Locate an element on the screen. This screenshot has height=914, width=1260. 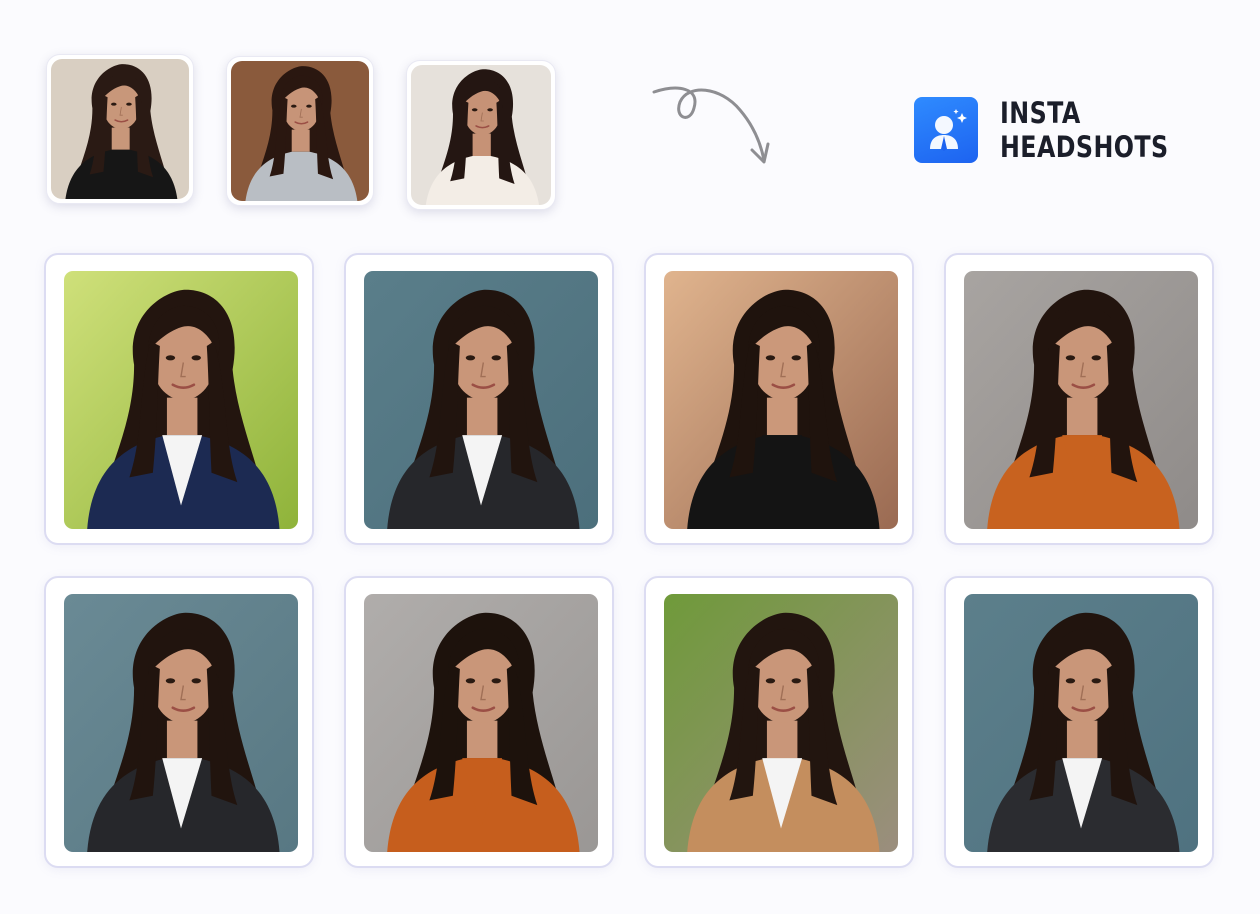
curly-arrow-icon is located at coordinates (711, 125).